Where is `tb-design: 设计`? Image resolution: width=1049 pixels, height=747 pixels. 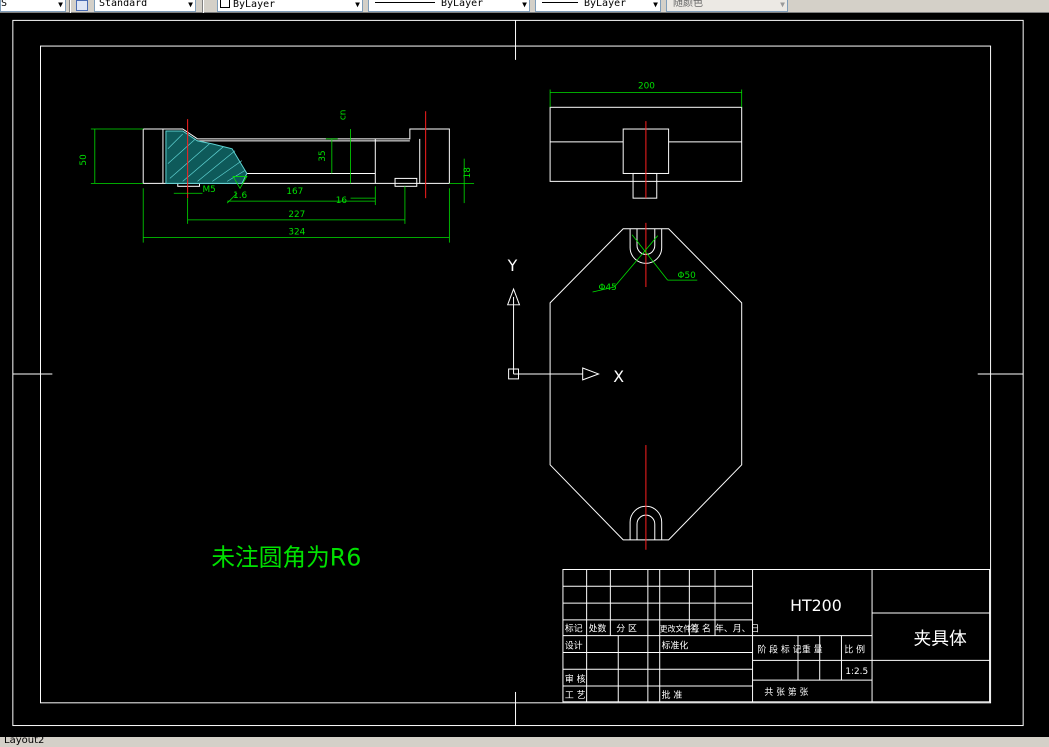
tb-design: 设计 is located at coordinates (574, 646).